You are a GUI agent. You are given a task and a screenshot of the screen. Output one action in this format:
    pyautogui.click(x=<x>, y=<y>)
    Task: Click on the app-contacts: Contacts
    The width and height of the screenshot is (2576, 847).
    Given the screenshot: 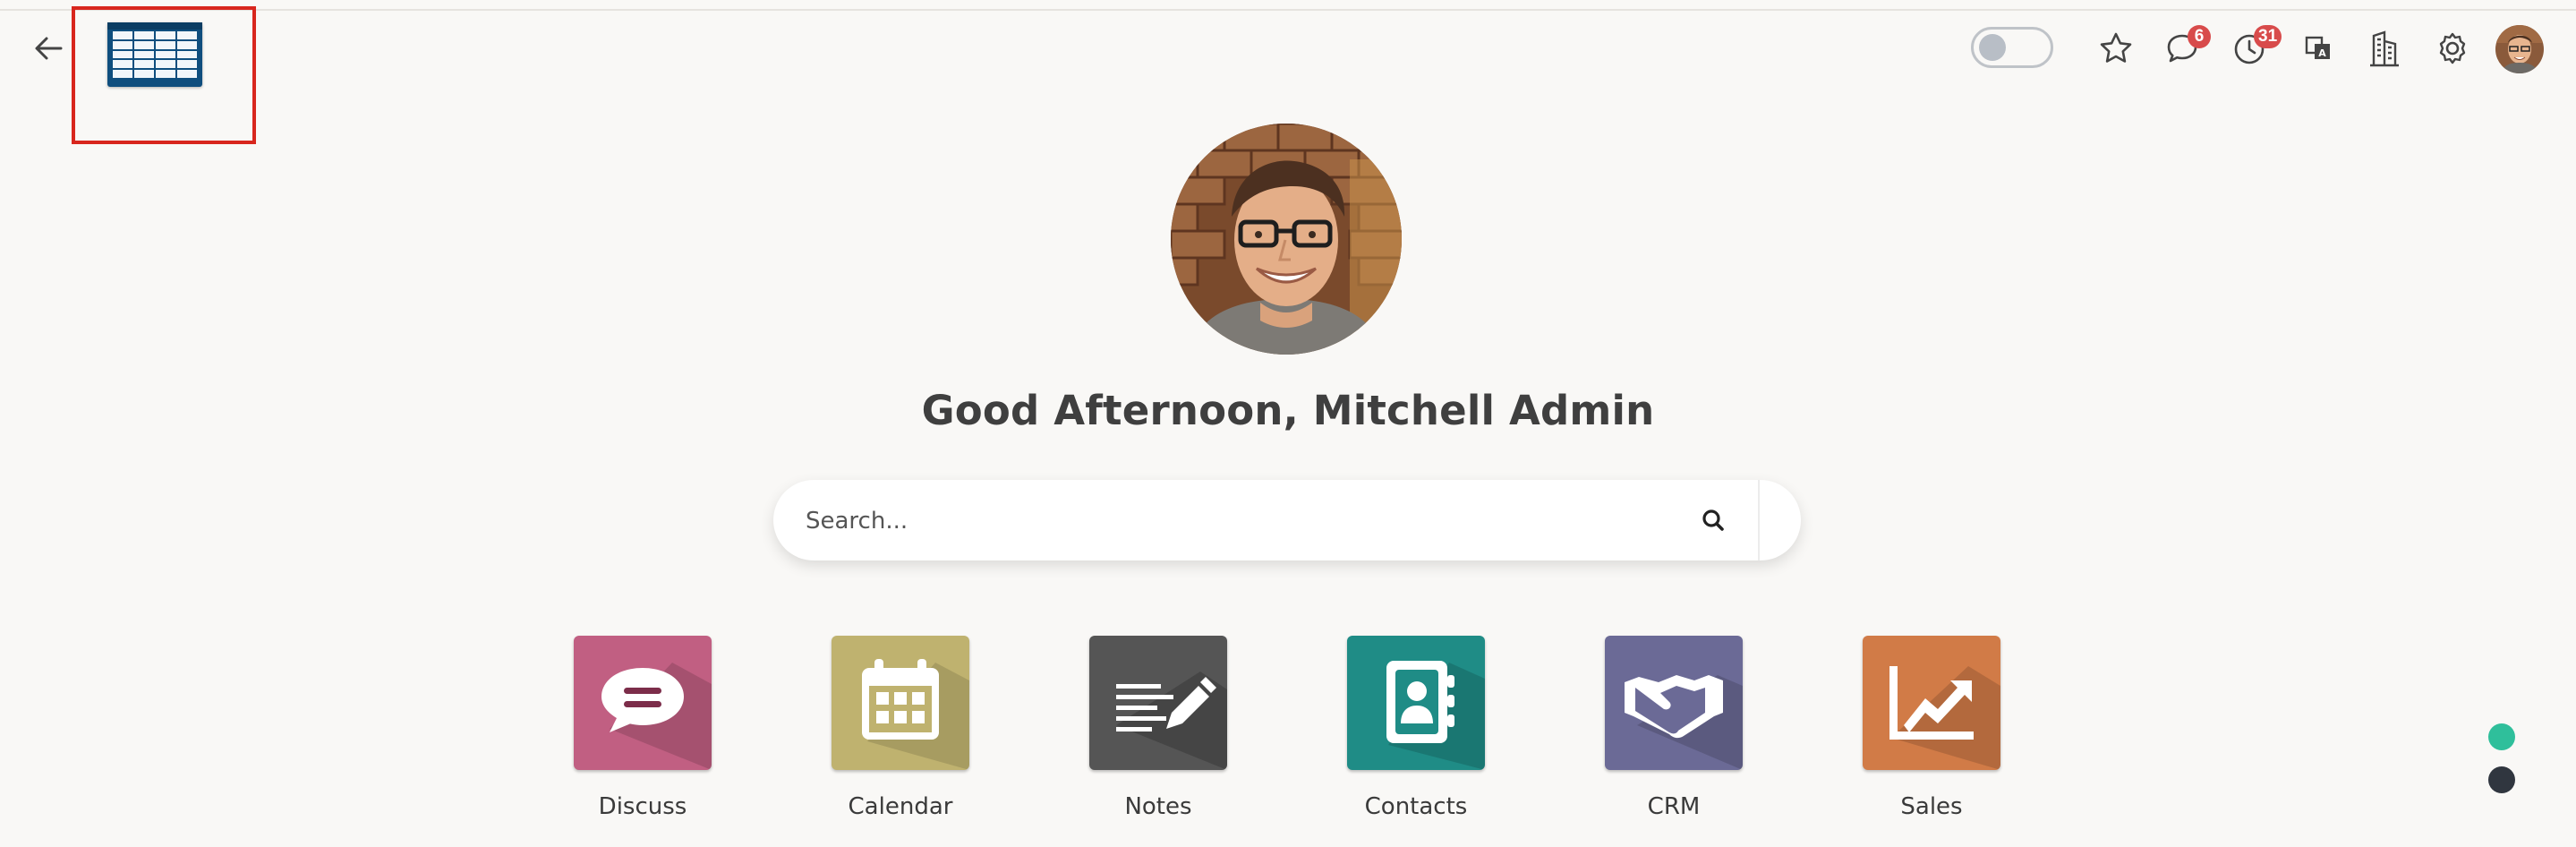 What is the action you would take?
    pyautogui.click(x=1416, y=728)
    